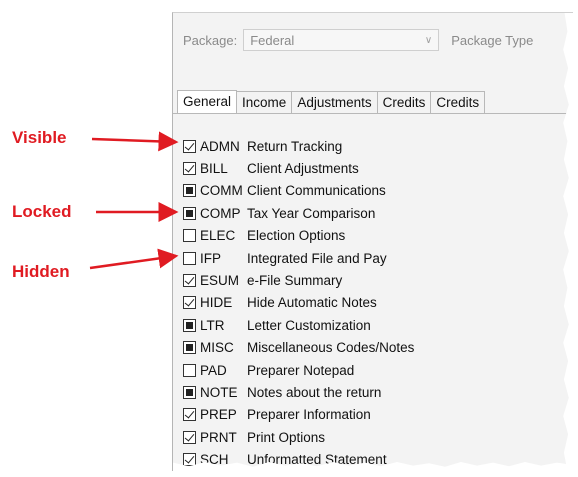 The image size is (578, 477). I want to click on callout-arrows, so click(134, 200).